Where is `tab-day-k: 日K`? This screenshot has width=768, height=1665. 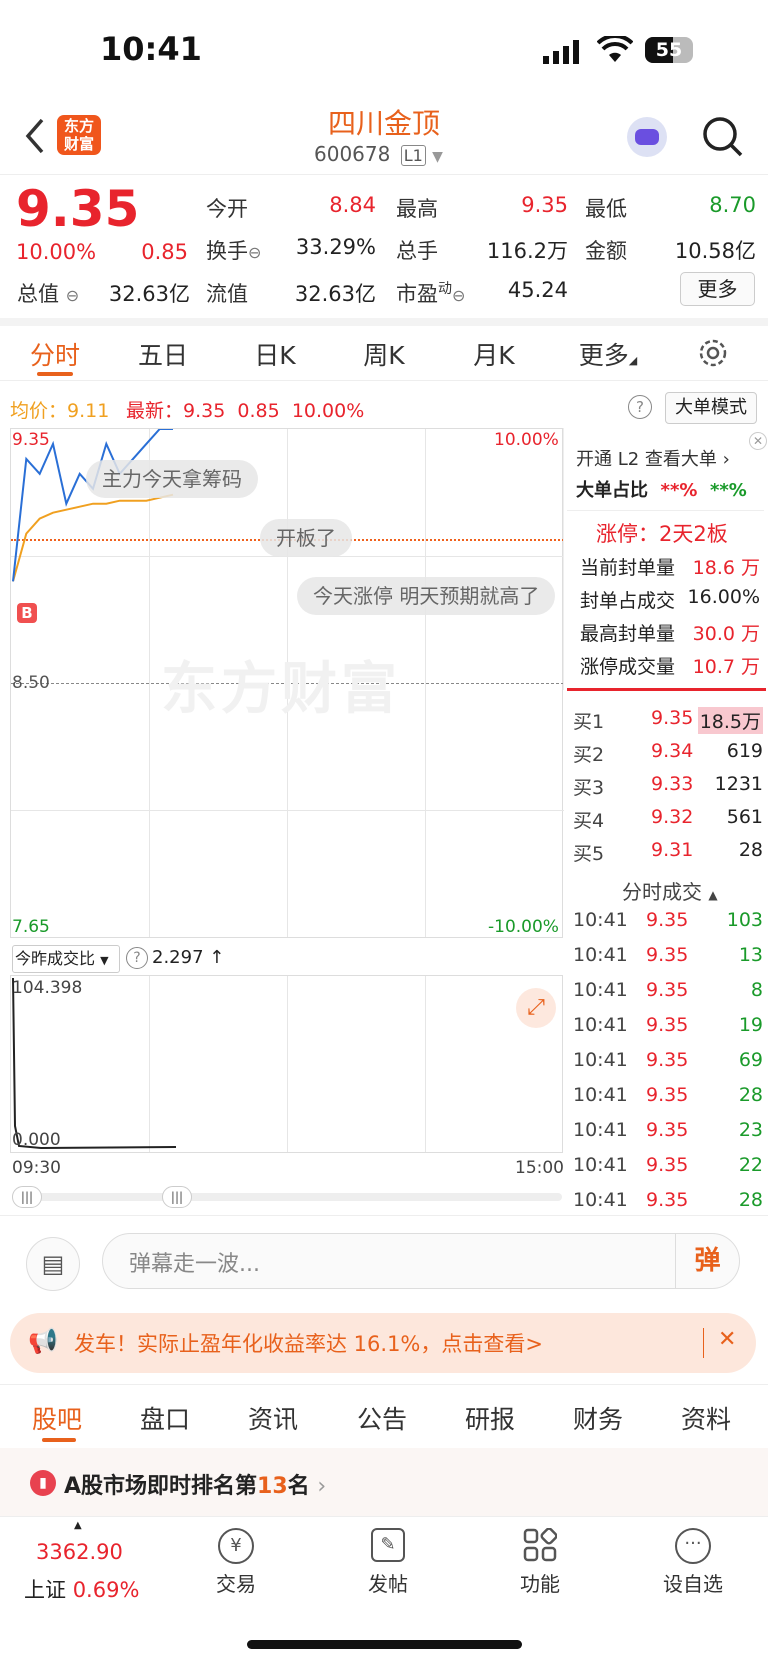 tab-day-k: 日K is located at coordinates (275, 354).